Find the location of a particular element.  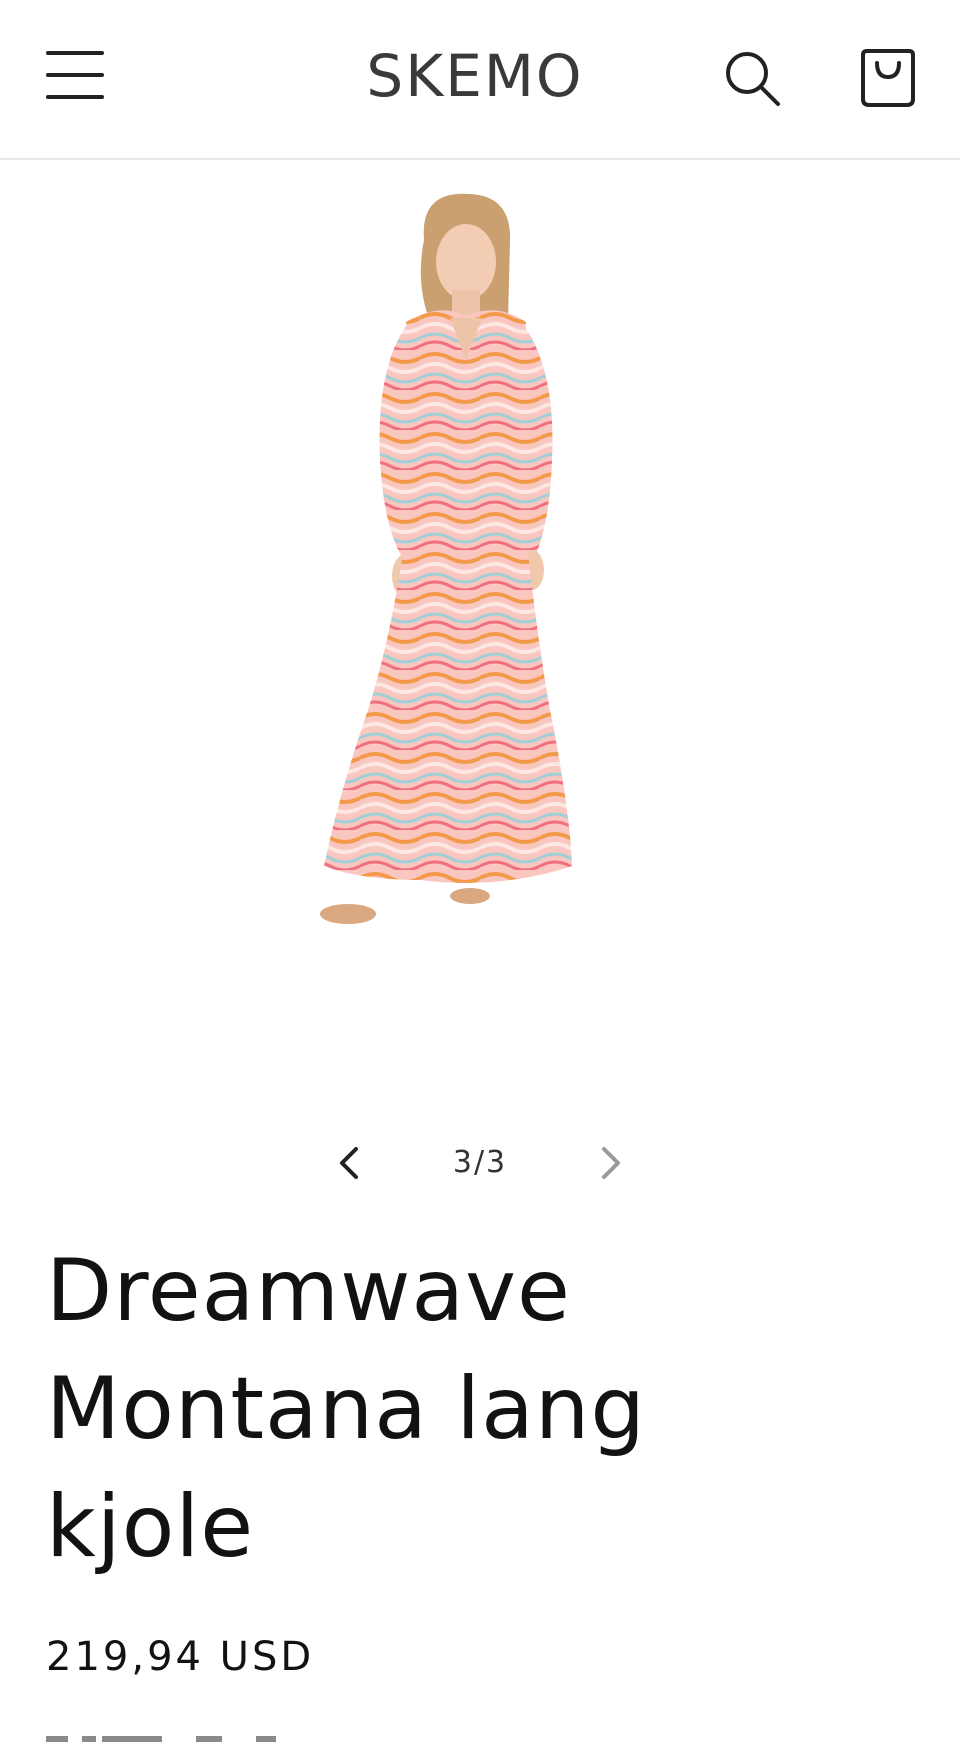

chevron-left-icon is located at coordinates (349, 1163).